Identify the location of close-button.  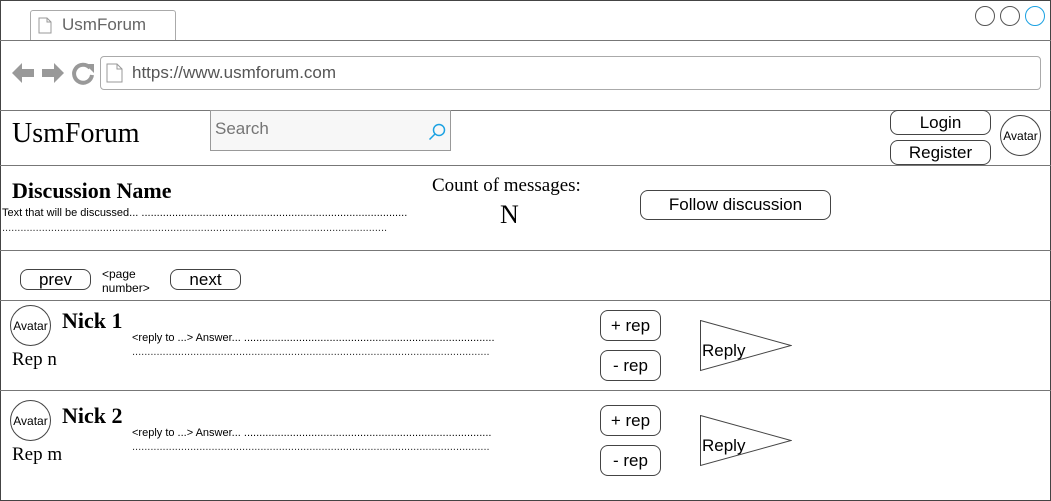
(1035, 16).